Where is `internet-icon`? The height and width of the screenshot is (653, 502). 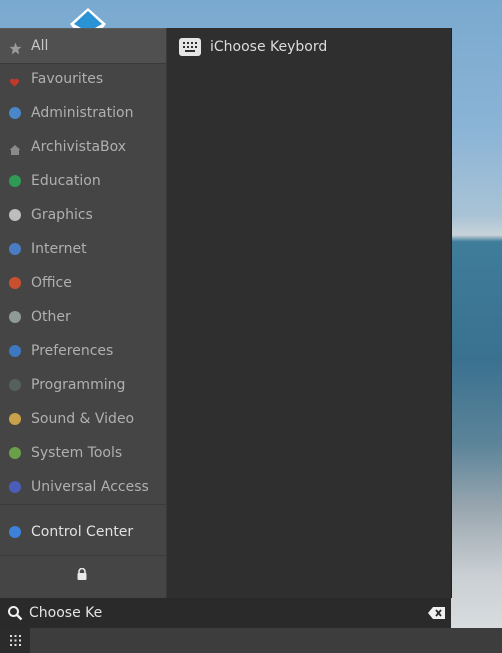 internet-icon is located at coordinates (15, 249).